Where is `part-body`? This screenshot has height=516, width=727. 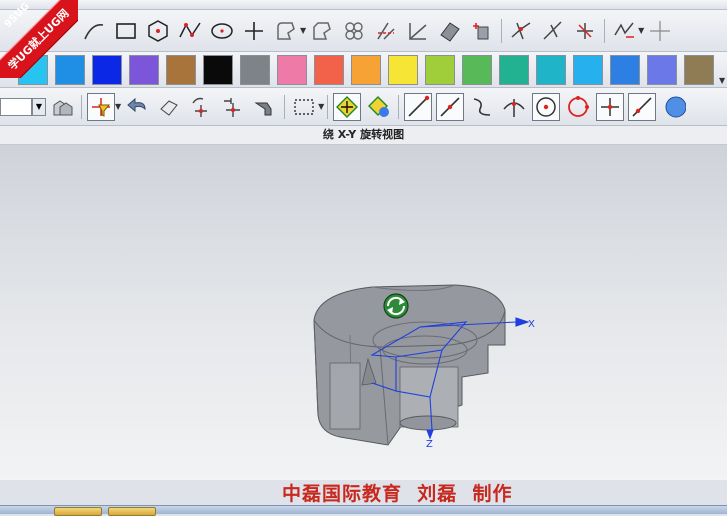 part-body is located at coordinates (409, 365).